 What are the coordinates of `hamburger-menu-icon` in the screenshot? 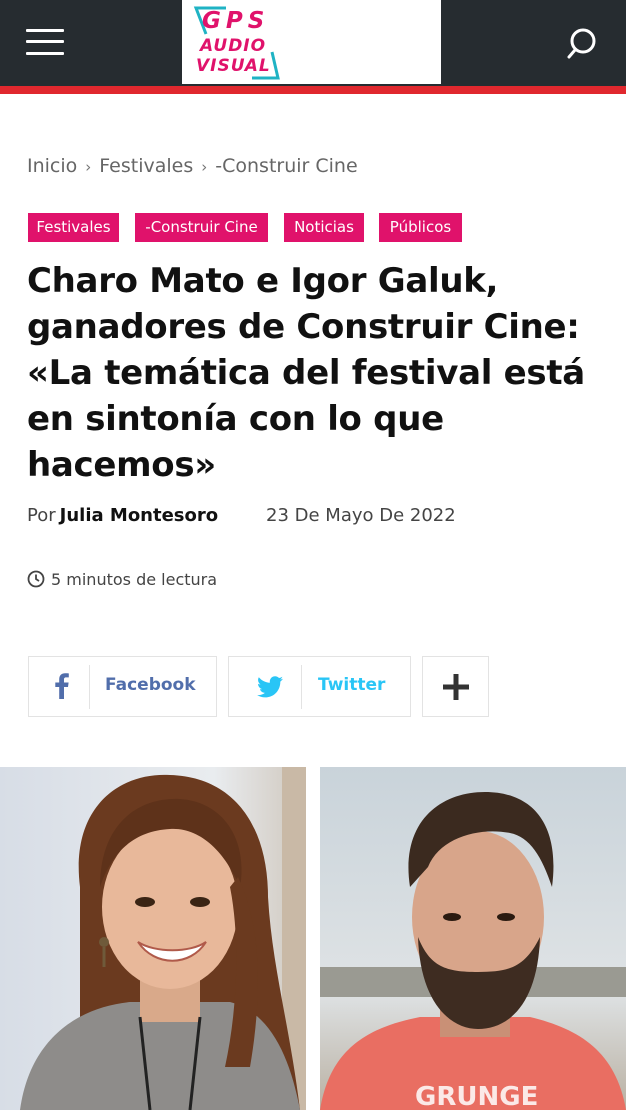 It's located at (45, 42).